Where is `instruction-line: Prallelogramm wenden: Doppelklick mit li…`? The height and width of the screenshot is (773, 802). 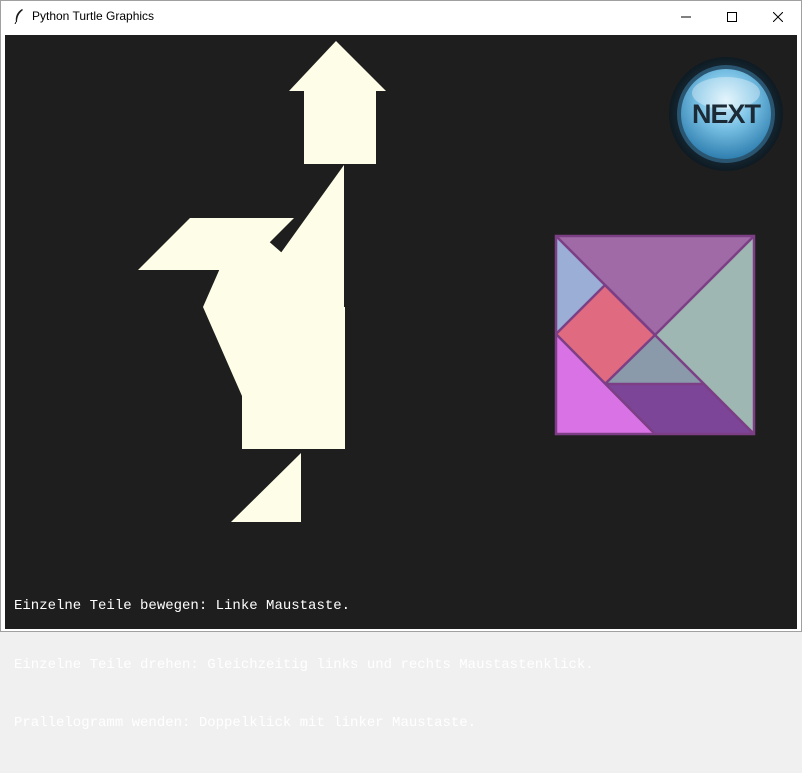
instruction-line: Prallelogramm wenden: Doppelklick mit li… is located at coordinates (245, 723).